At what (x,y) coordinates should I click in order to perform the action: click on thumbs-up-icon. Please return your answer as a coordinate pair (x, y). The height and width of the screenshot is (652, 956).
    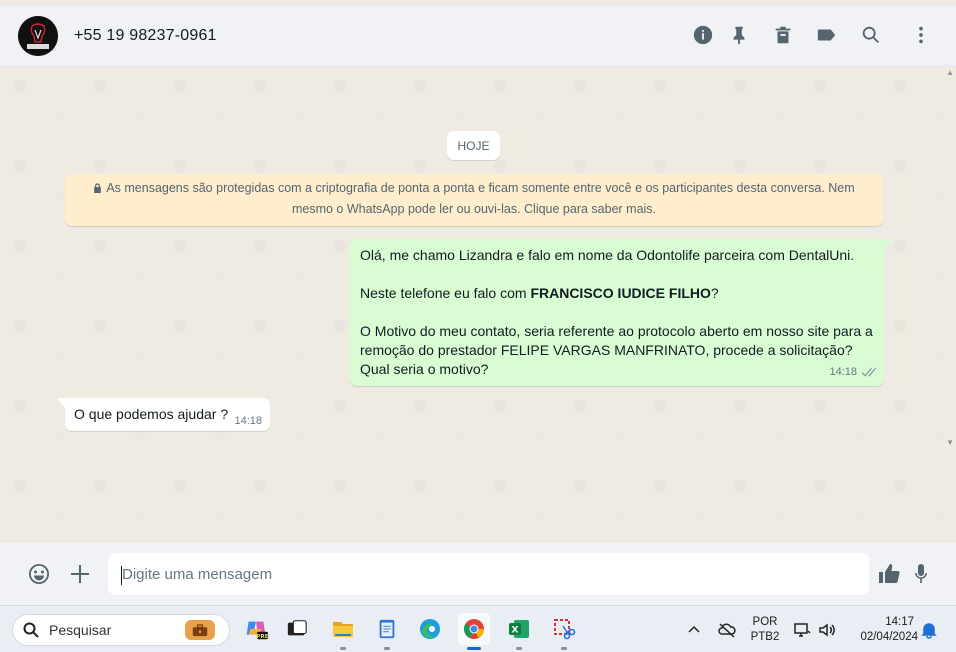
    Looking at the image, I should click on (889, 574).